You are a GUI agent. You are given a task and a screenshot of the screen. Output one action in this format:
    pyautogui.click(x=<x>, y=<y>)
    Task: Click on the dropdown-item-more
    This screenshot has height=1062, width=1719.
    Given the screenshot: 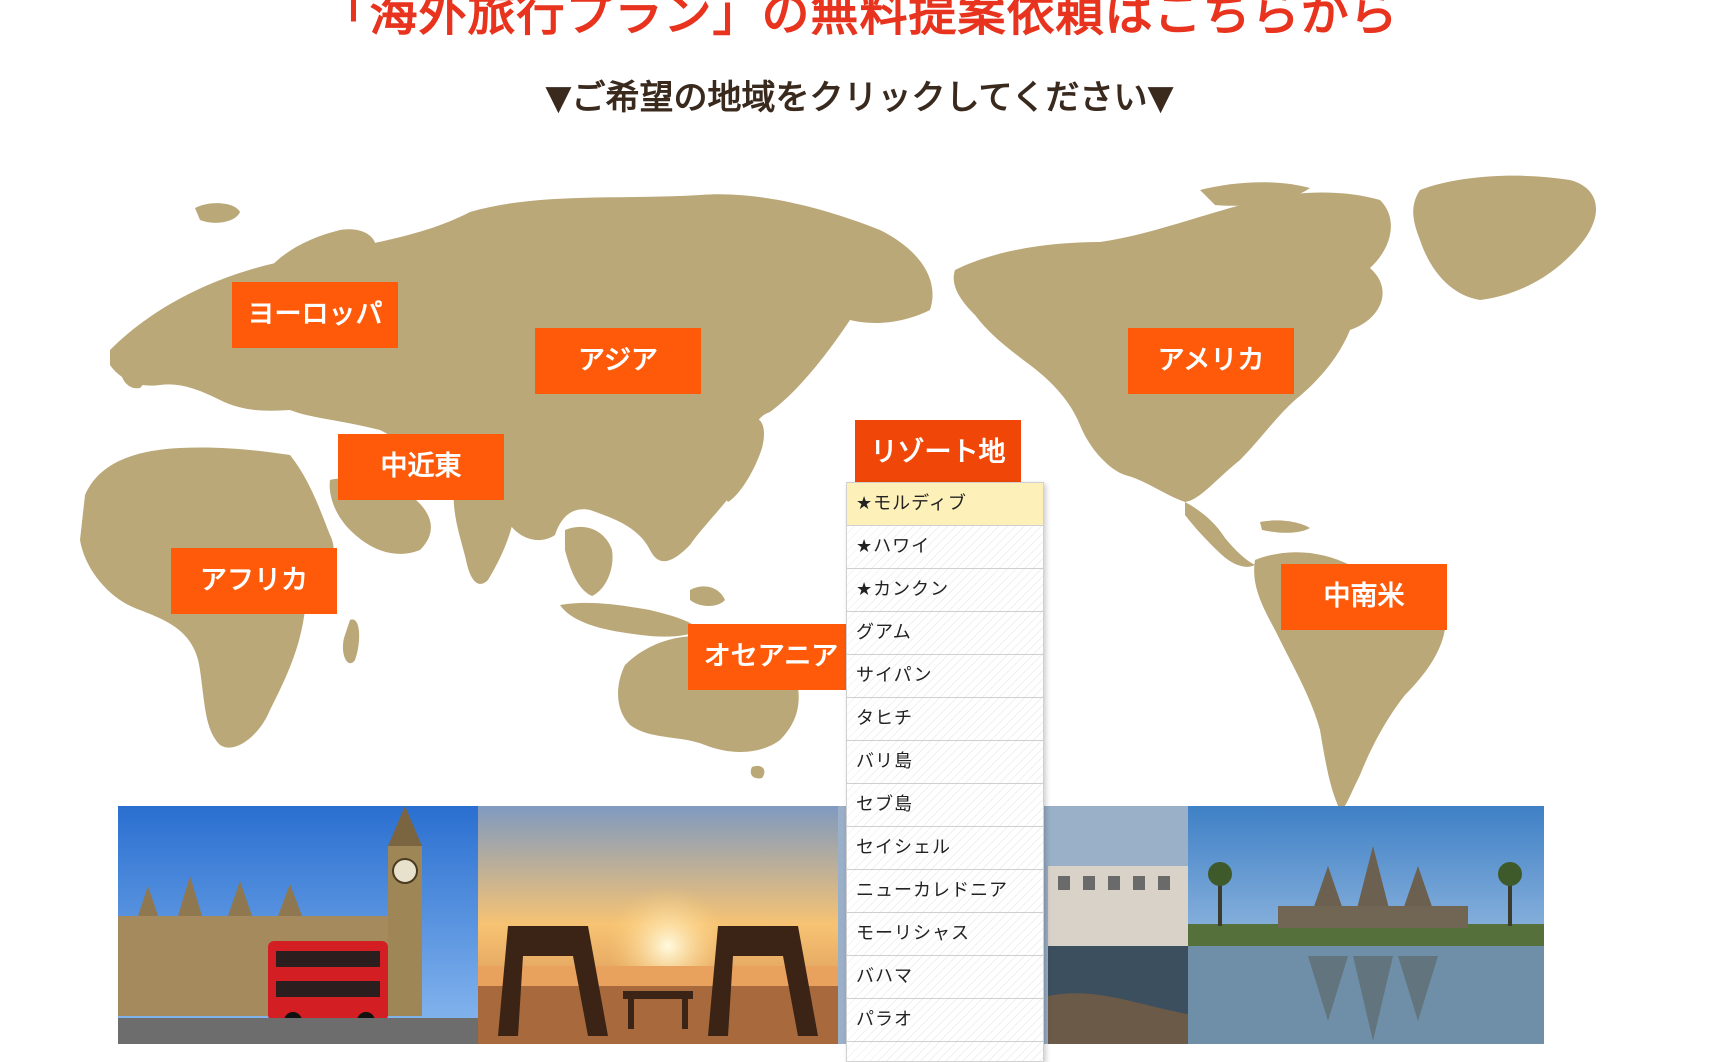 What is the action you would take?
    pyautogui.click(x=945, y=1051)
    